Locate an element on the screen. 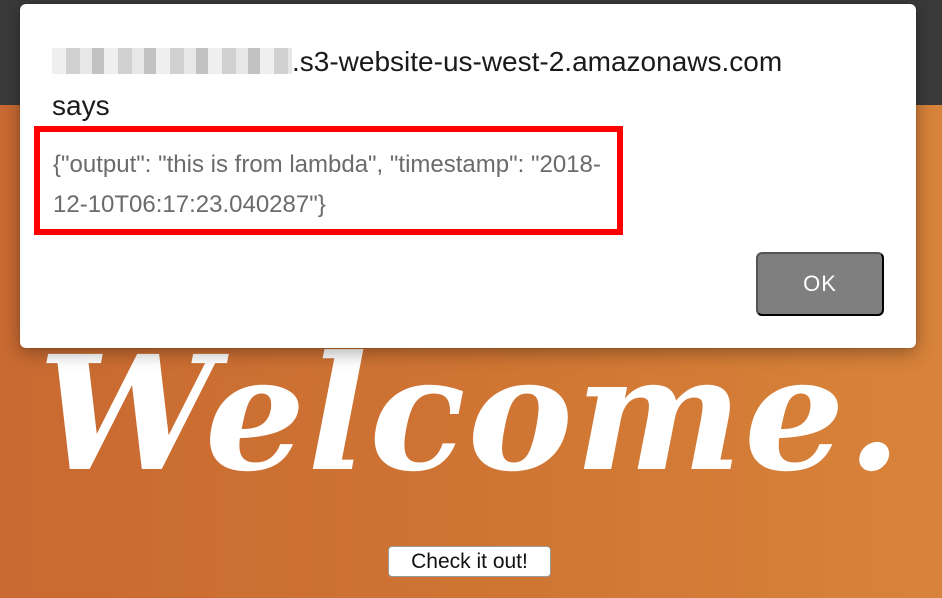 The width and height of the screenshot is (942, 598). redacted-subdomain is located at coordinates (172, 61).